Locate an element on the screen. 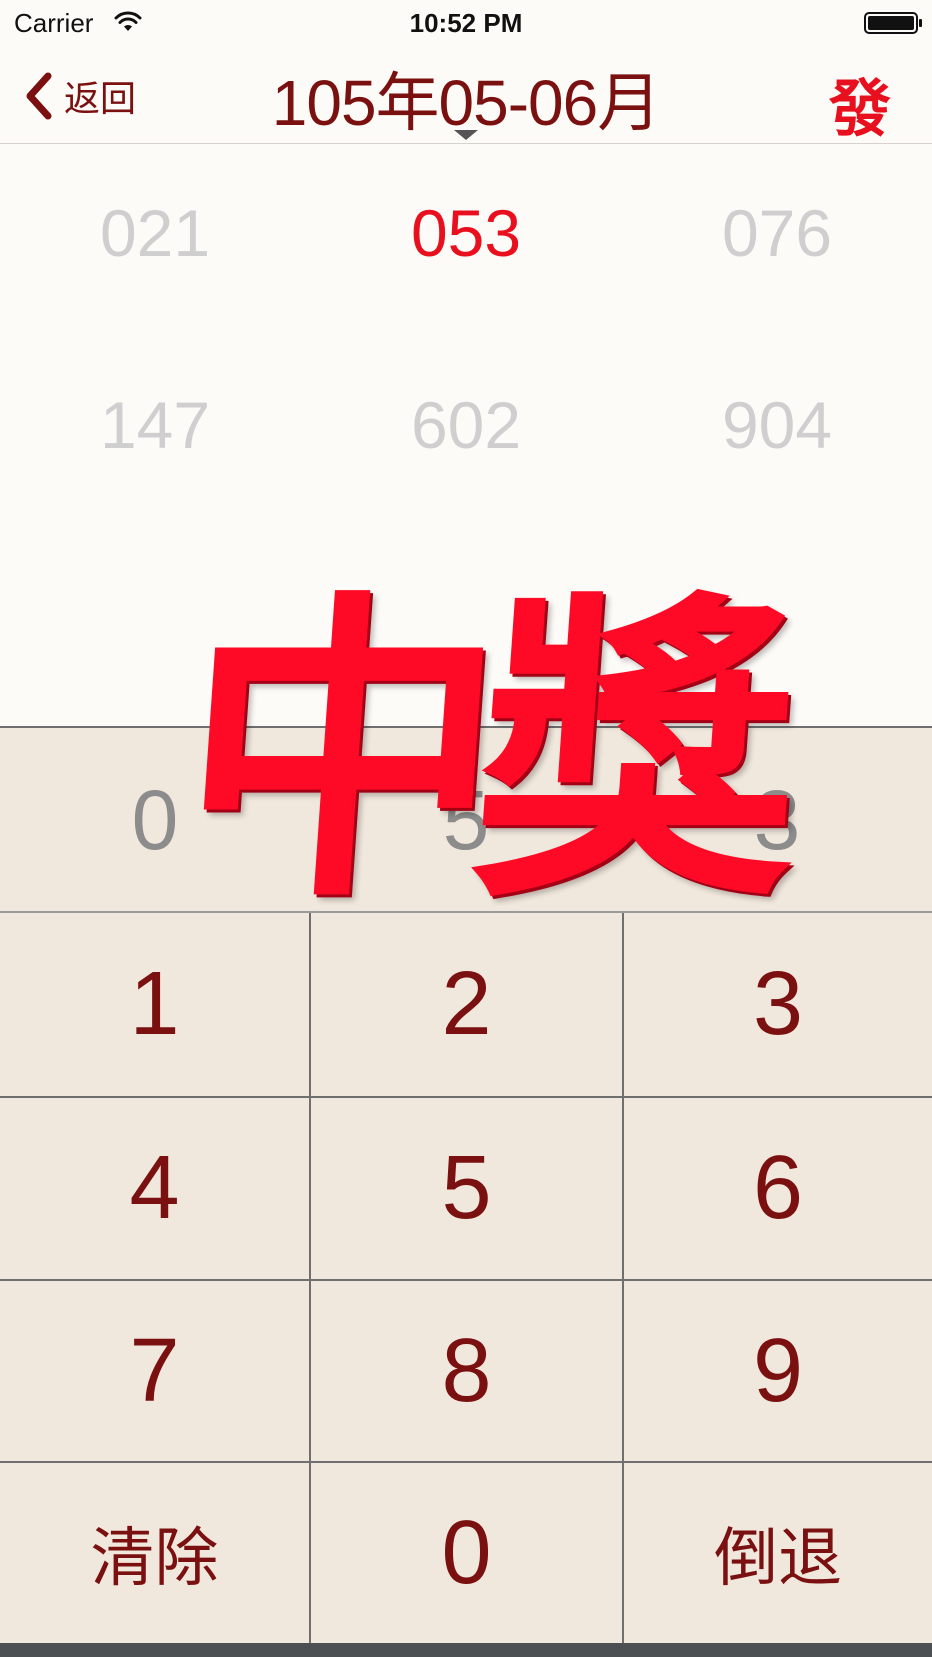  back-button: 返回 is located at coordinates (92, 96).